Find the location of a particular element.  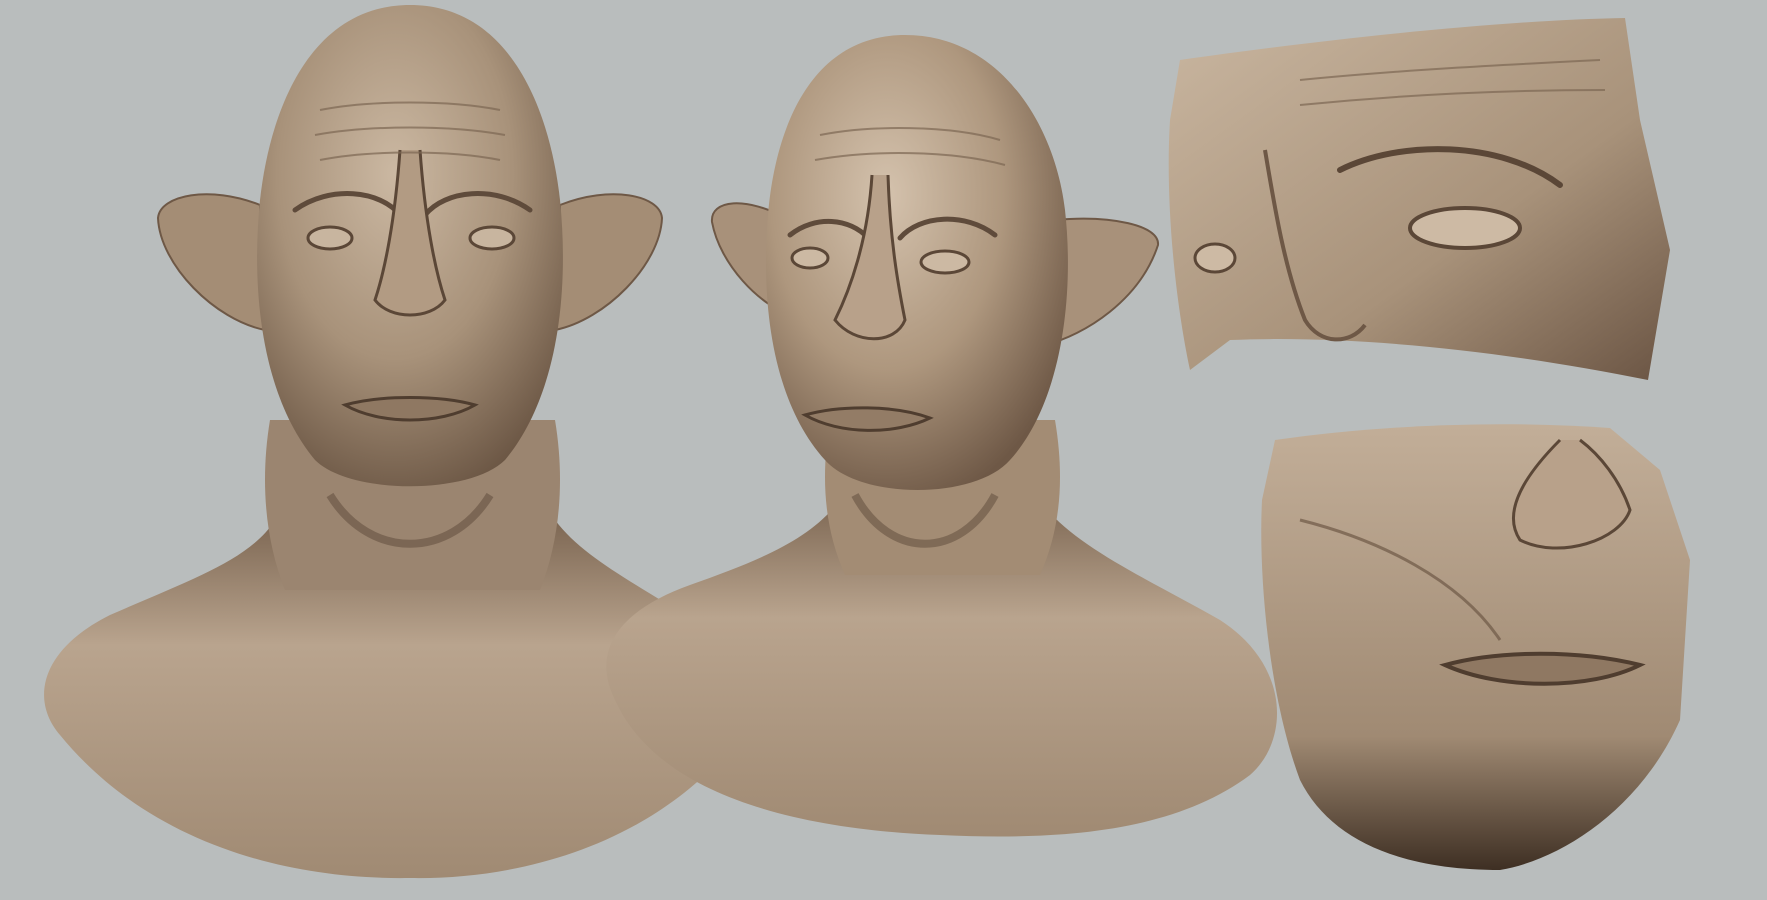

bust-front-right-ear is located at coordinates (608, 262).